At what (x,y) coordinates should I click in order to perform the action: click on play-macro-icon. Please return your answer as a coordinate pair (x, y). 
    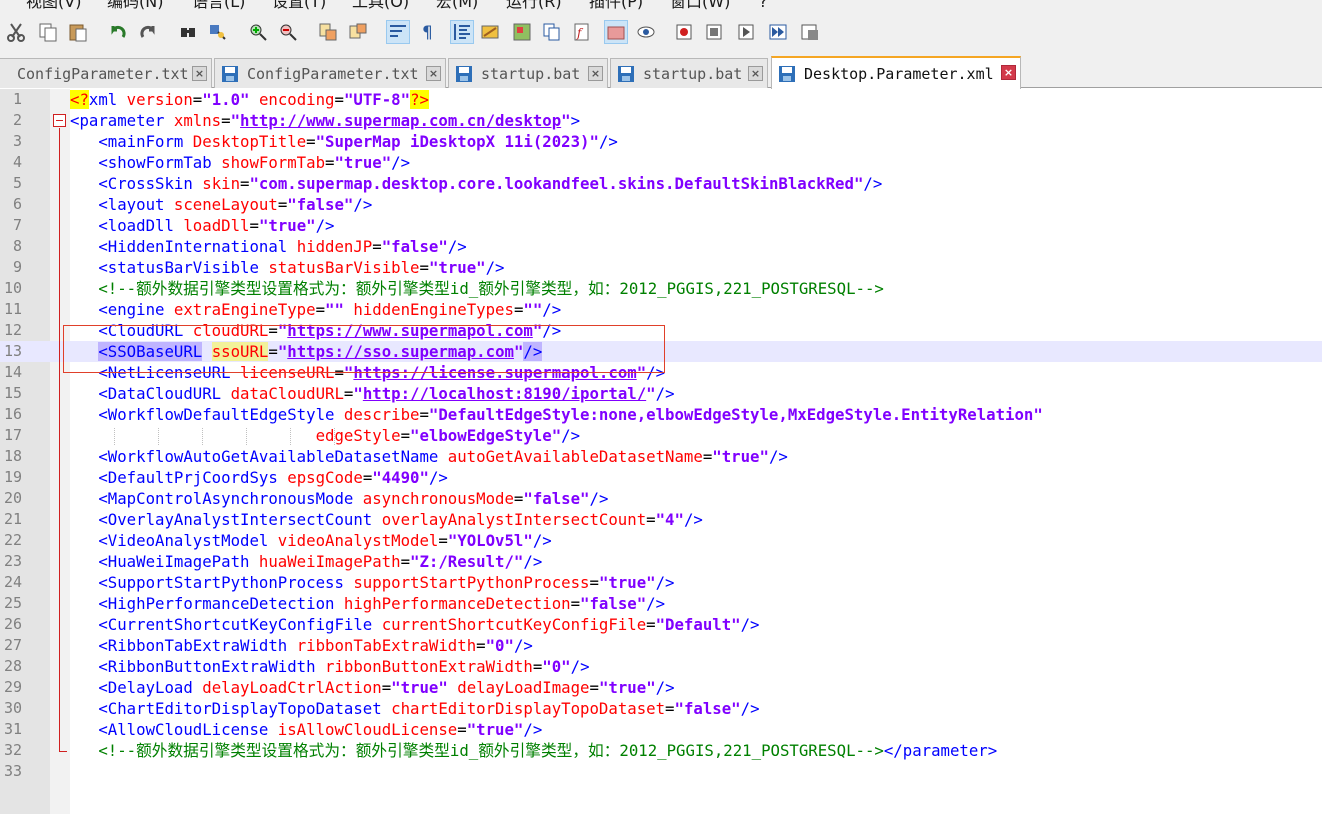
    Looking at the image, I should click on (746, 32).